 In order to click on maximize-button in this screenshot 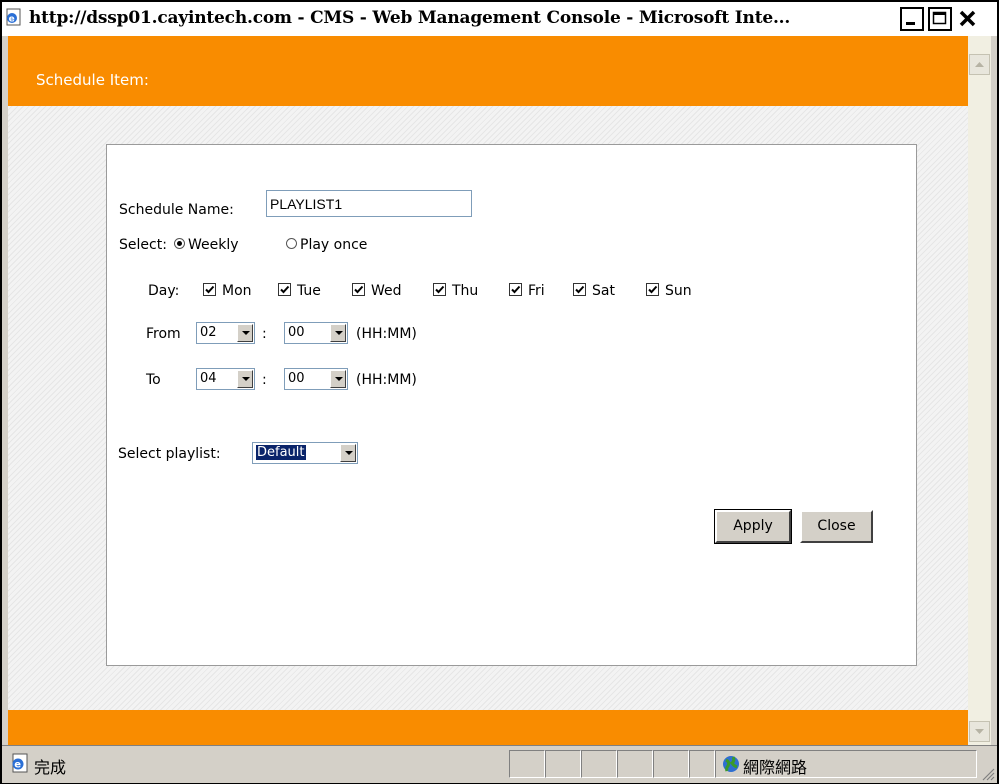, I will do `click(940, 19)`.